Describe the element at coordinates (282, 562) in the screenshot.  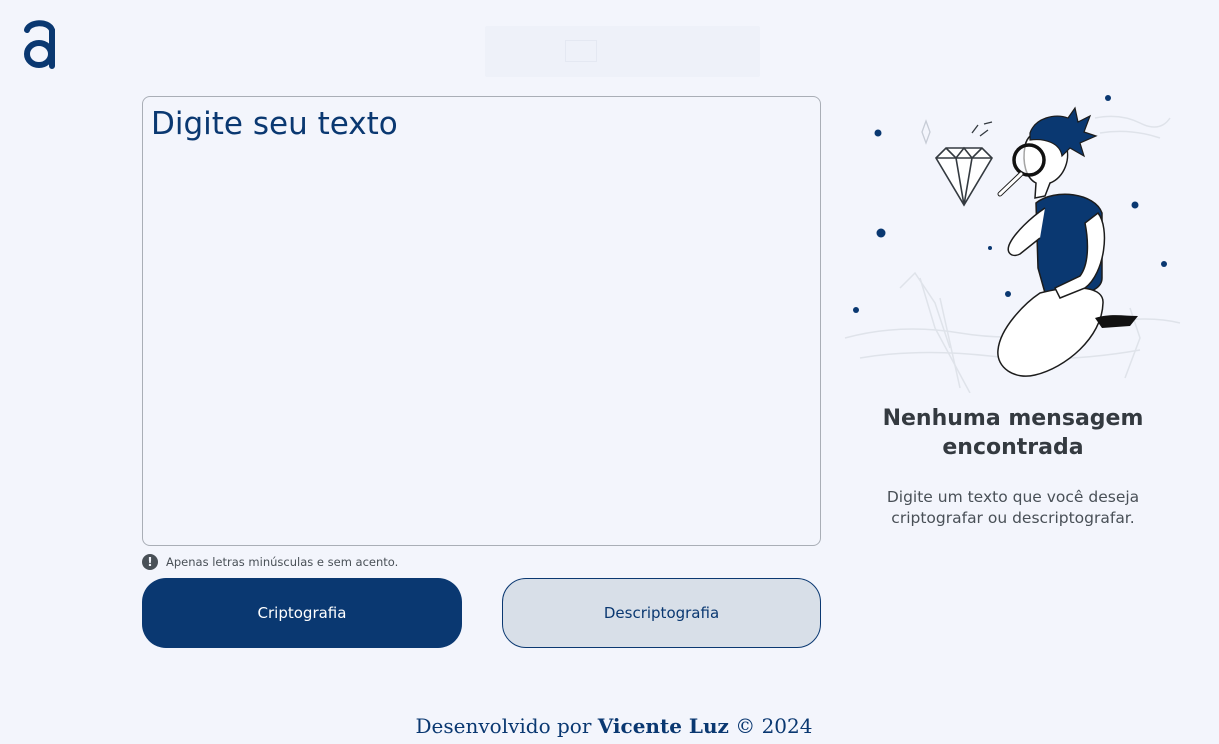
I see `hint-text: Apenas letras minúsculas e sem acento.` at that location.